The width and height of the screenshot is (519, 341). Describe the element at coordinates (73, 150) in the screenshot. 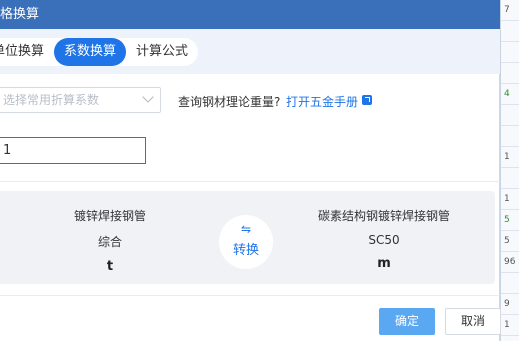

I see `value-input` at that location.